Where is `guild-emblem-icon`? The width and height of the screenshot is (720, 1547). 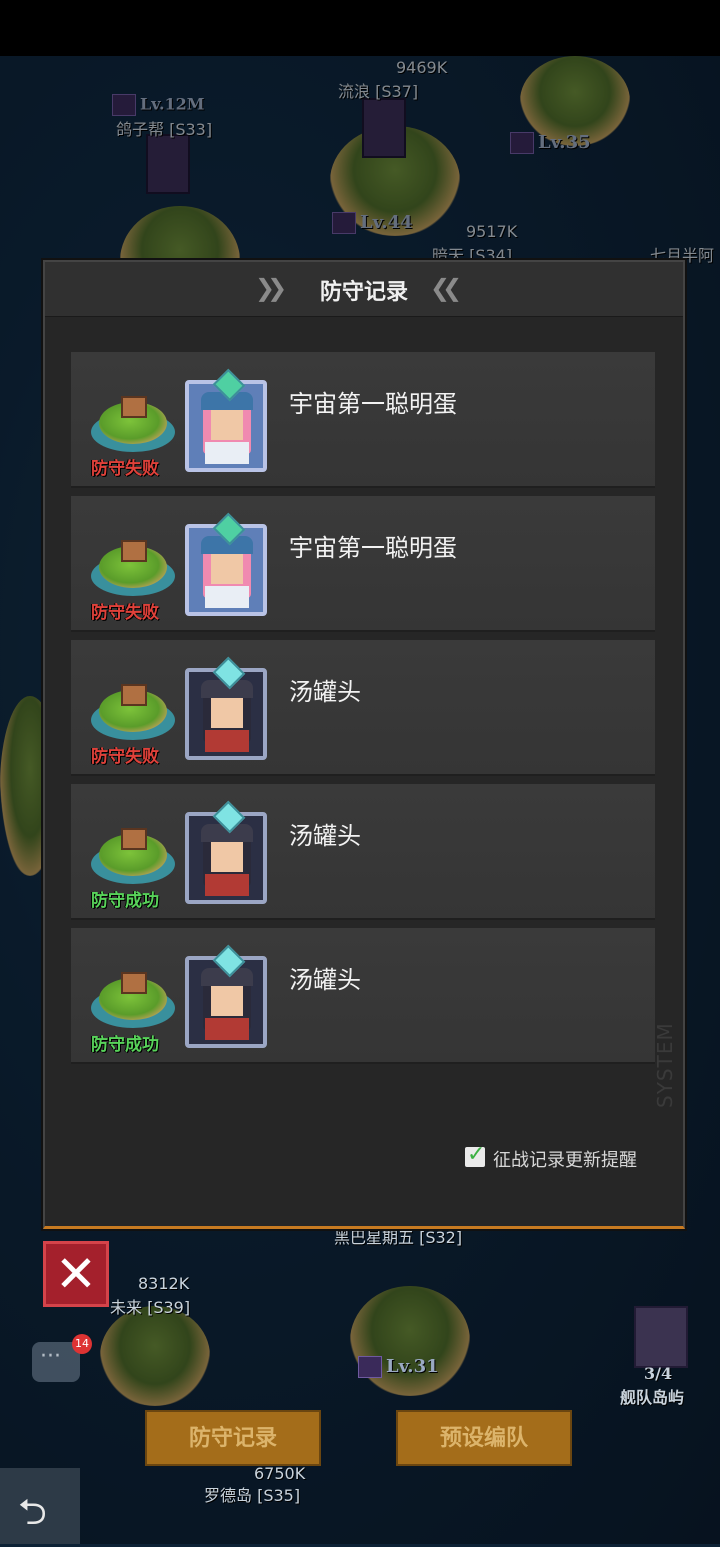 guild-emblem-icon is located at coordinates (370, 1367).